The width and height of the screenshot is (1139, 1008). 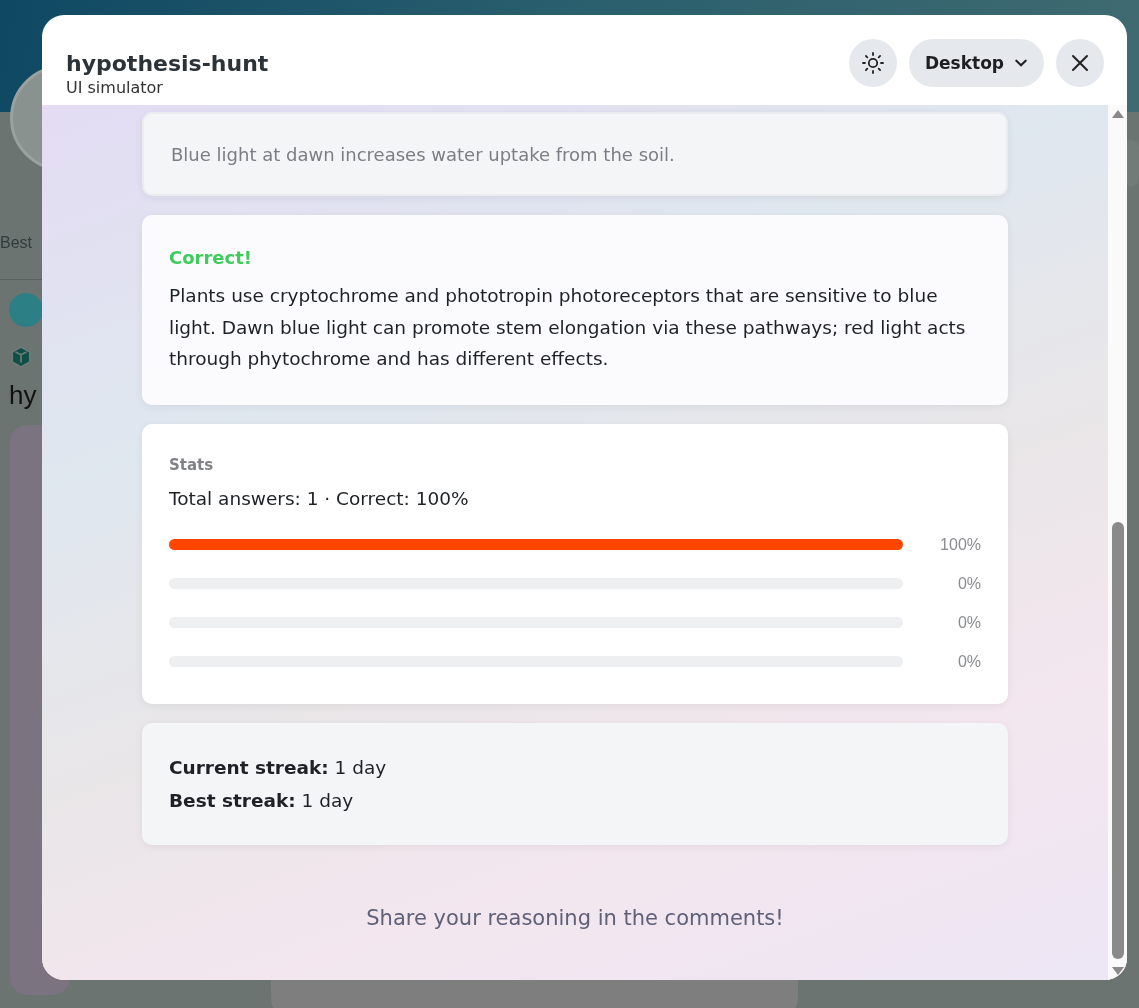 What do you see at coordinates (192, 464) in the screenshot?
I see `stats-heading: Stats` at bounding box center [192, 464].